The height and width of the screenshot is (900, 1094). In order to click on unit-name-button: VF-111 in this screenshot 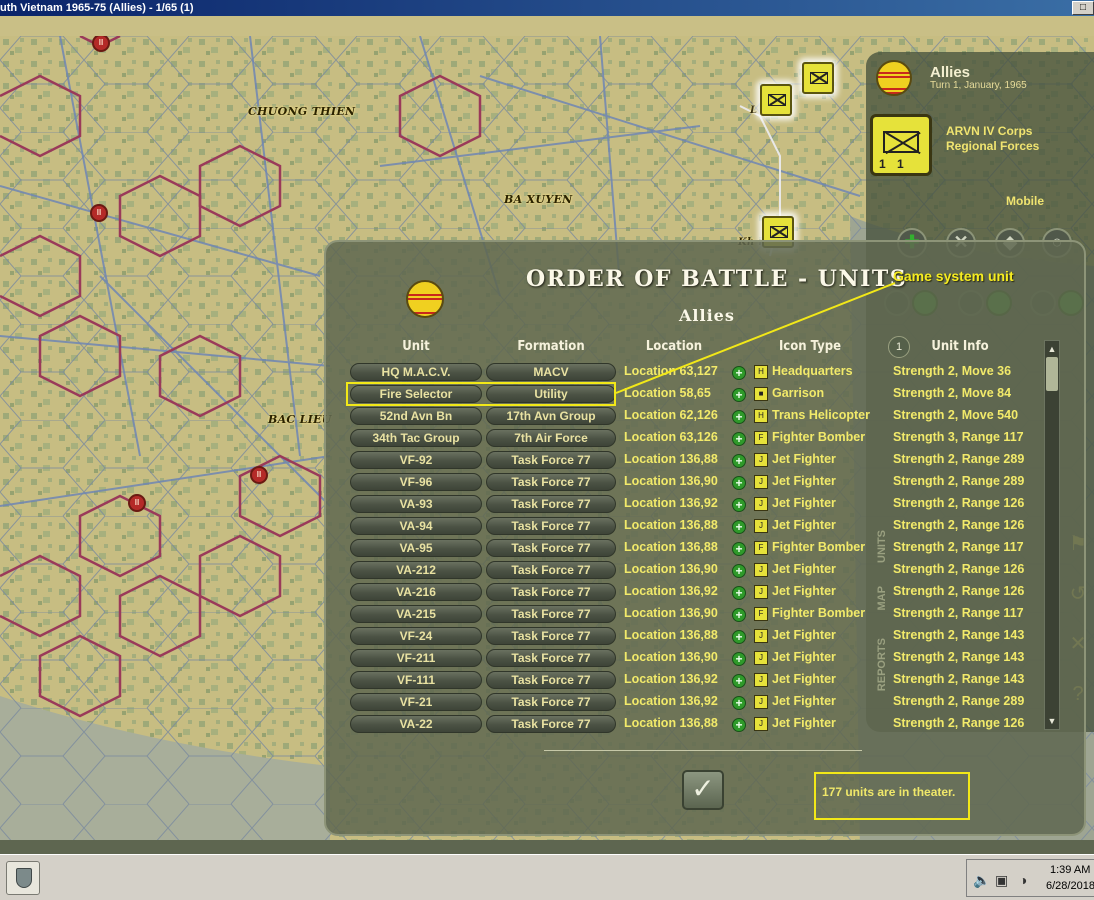, I will do `click(416, 680)`.